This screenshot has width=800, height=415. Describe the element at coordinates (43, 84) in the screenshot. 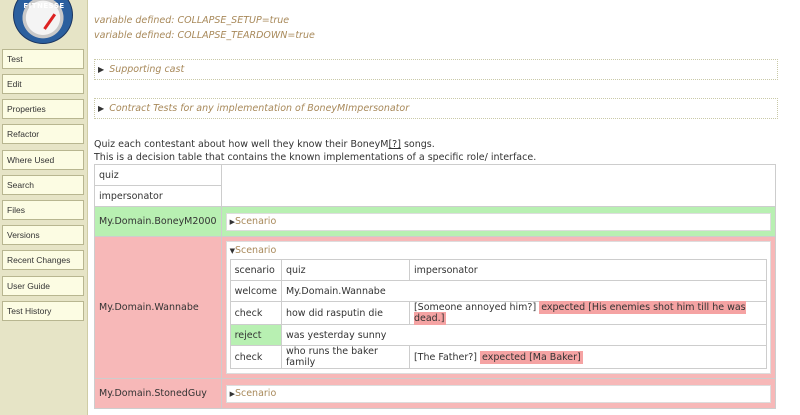

I see `nav-edit-button: Edit` at that location.